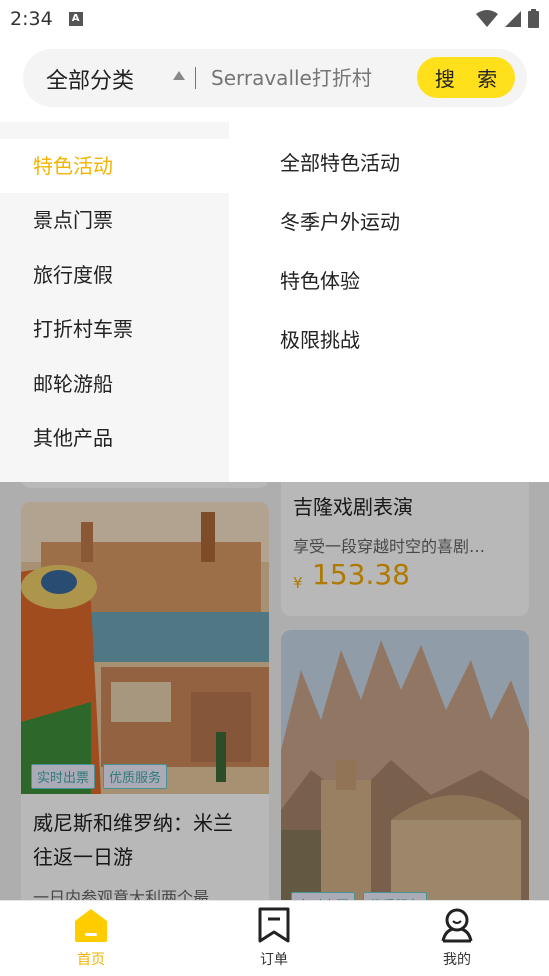 Image resolution: width=549 pixels, height=976 pixels. I want to click on subcategory-extreme: 极限挑战, so click(320, 338).